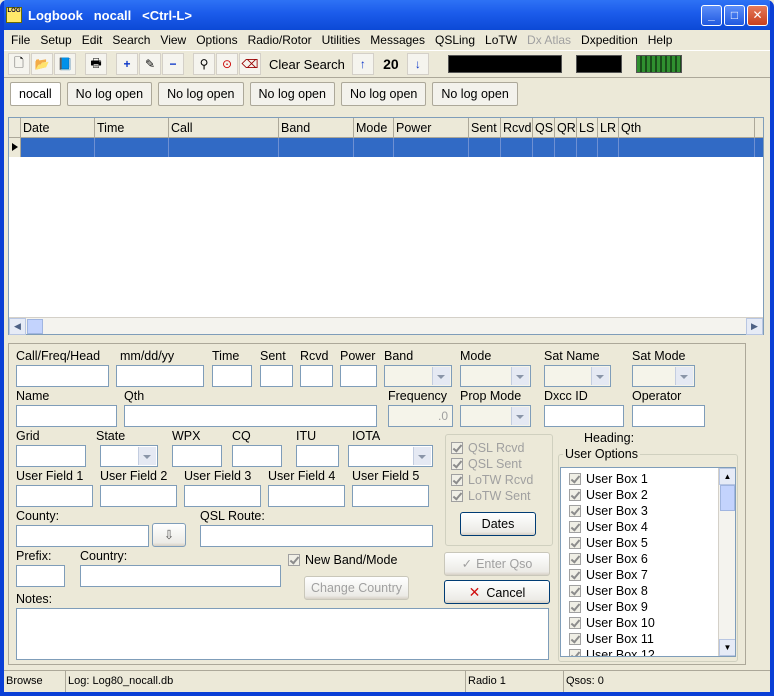 This screenshot has width=774, height=696. Describe the element at coordinates (734, 15) in the screenshot. I see `maximize-button: □` at that location.